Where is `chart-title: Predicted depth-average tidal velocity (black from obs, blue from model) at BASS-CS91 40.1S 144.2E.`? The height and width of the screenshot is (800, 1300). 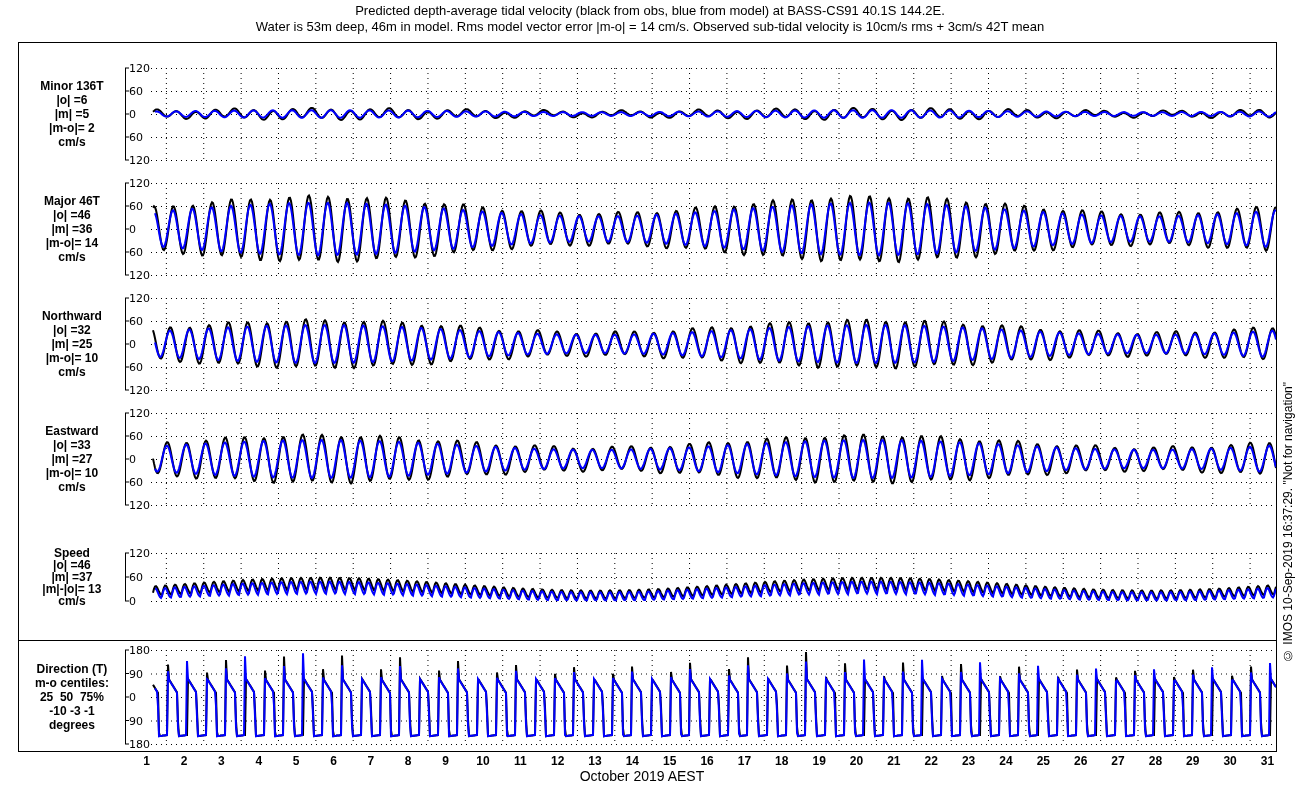
chart-title: Predicted depth-average tidal velocity (black from obs, blue from model) at BASS-CS91 40.1S 144.2E. is located at coordinates (650, 11).